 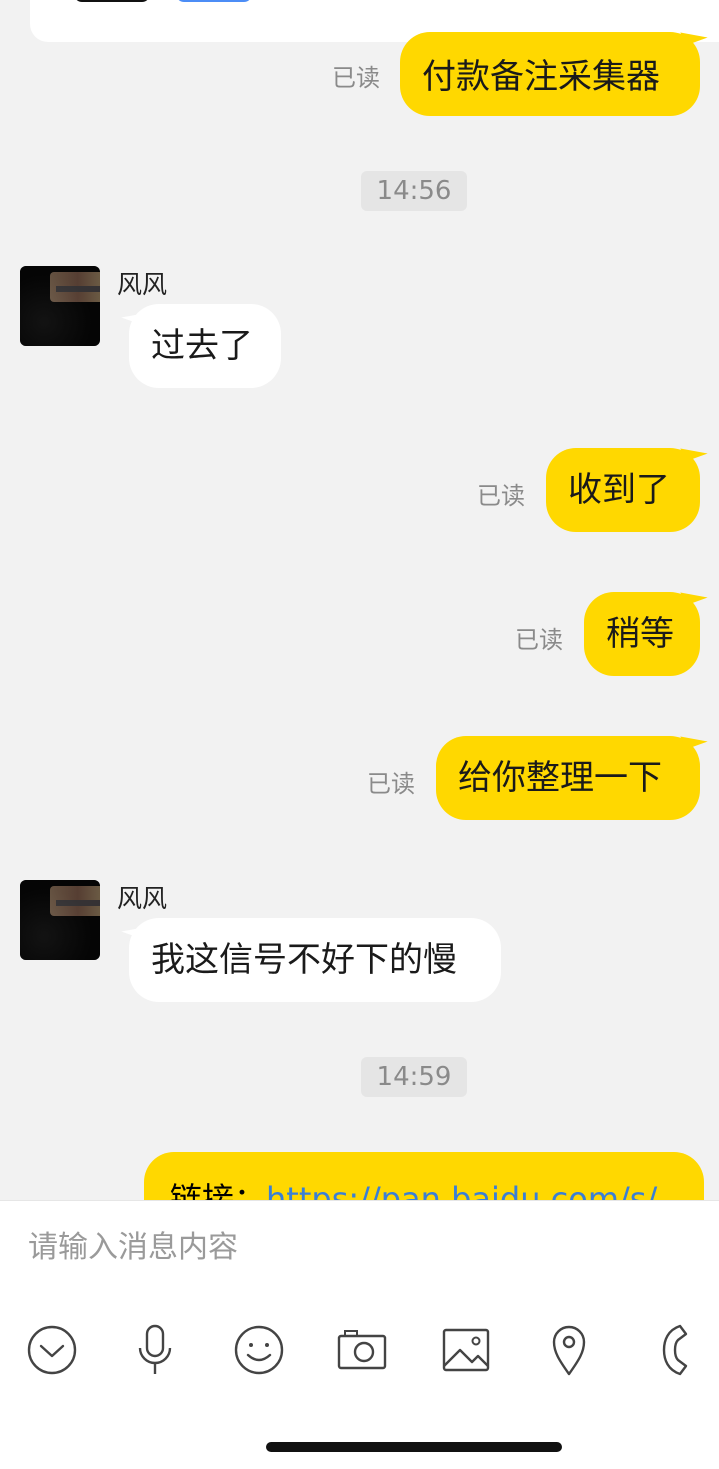 What do you see at coordinates (414, 1077) in the screenshot?
I see `timestamp: 14:59` at bounding box center [414, 1077].